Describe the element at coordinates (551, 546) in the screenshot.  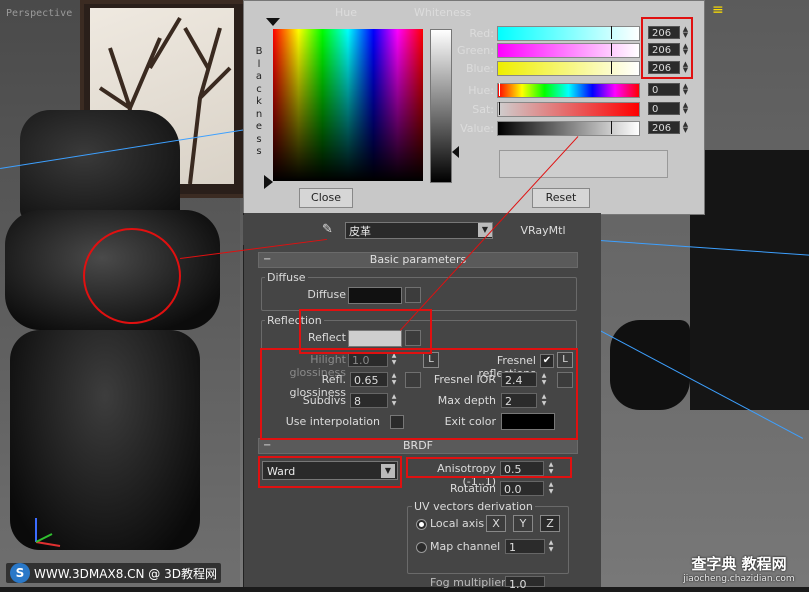
I see `map-channel-spinner-icon: ▲ ▼` at that location.